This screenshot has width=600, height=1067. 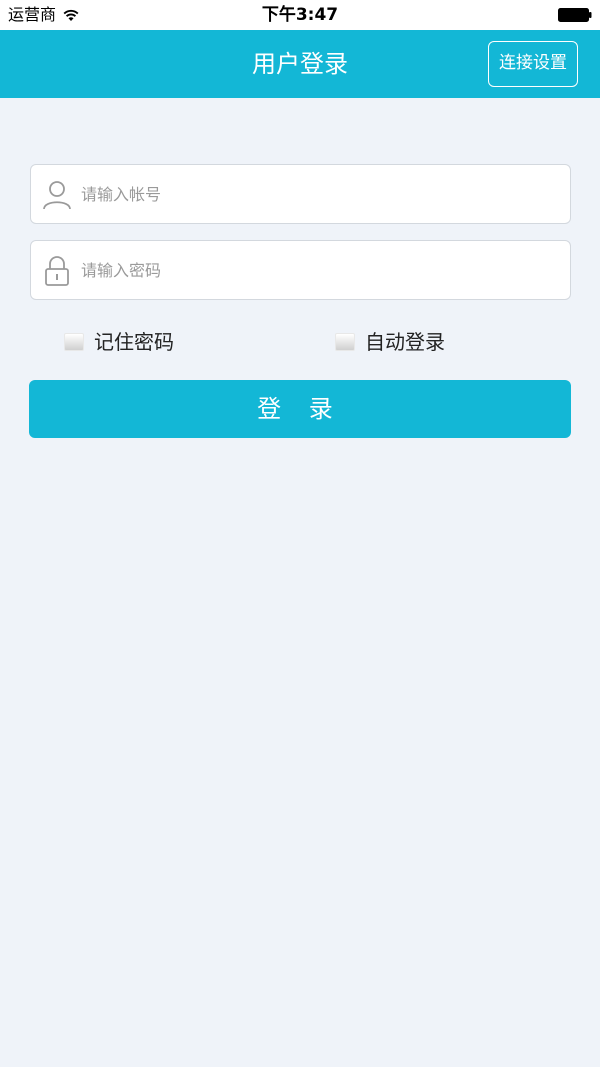 I want to click on auto-login-checkbox, so click(x=345, y=342).